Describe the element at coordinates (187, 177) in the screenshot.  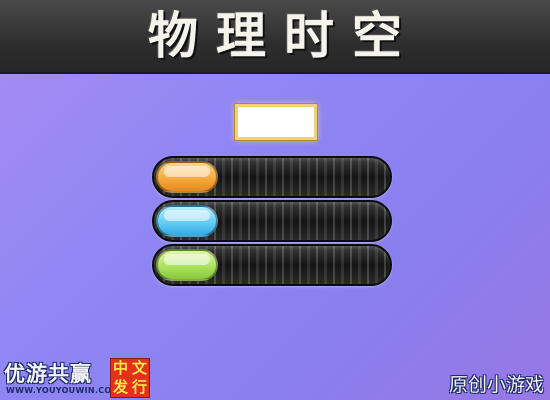
I see `slider-knob-orange` at that location.